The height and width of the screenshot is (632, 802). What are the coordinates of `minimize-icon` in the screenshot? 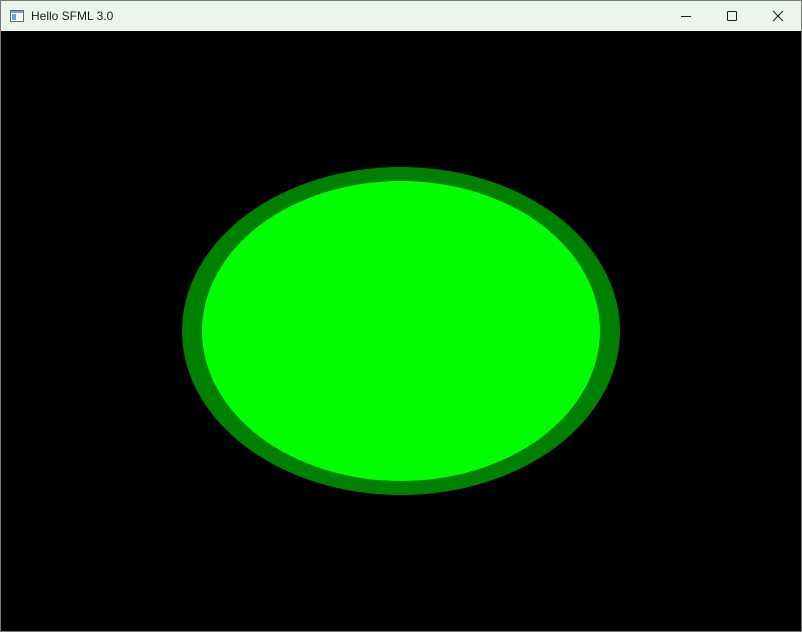 It's located at (686, 16).